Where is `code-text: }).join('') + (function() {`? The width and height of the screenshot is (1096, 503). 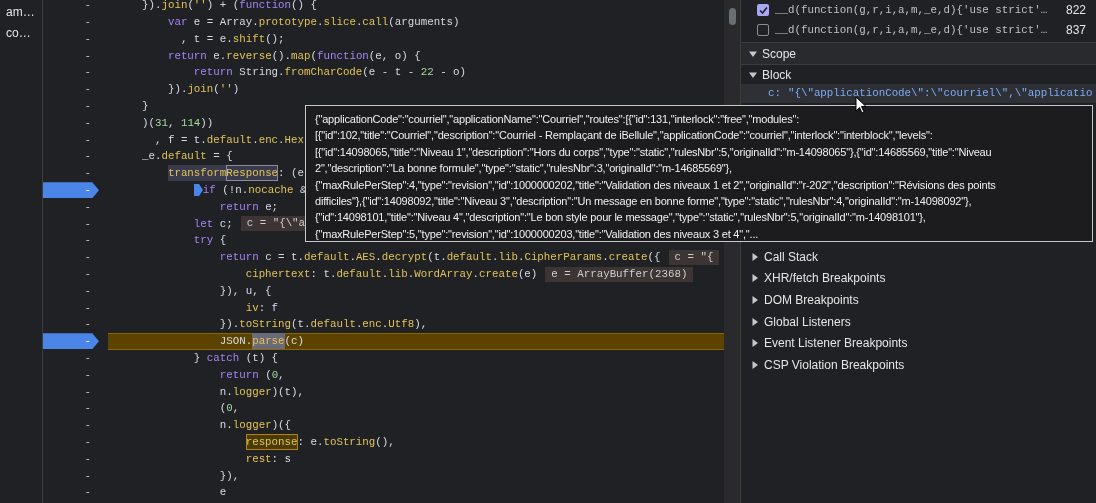
code-text: }).join('') + (function() { is located at coordinates (229, 7).